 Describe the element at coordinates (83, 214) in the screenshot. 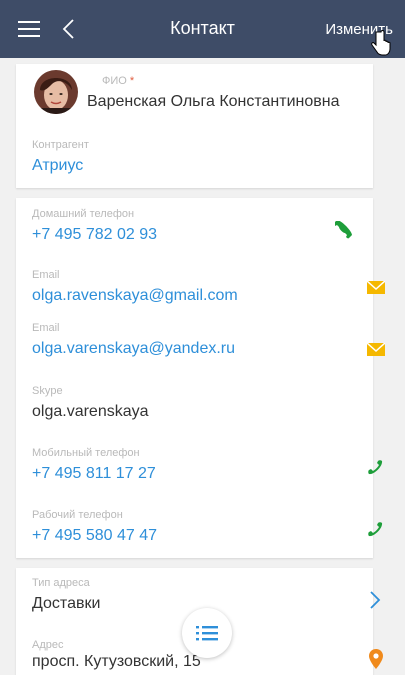

I see `home-phone-label: Домашний телефон` at that location.